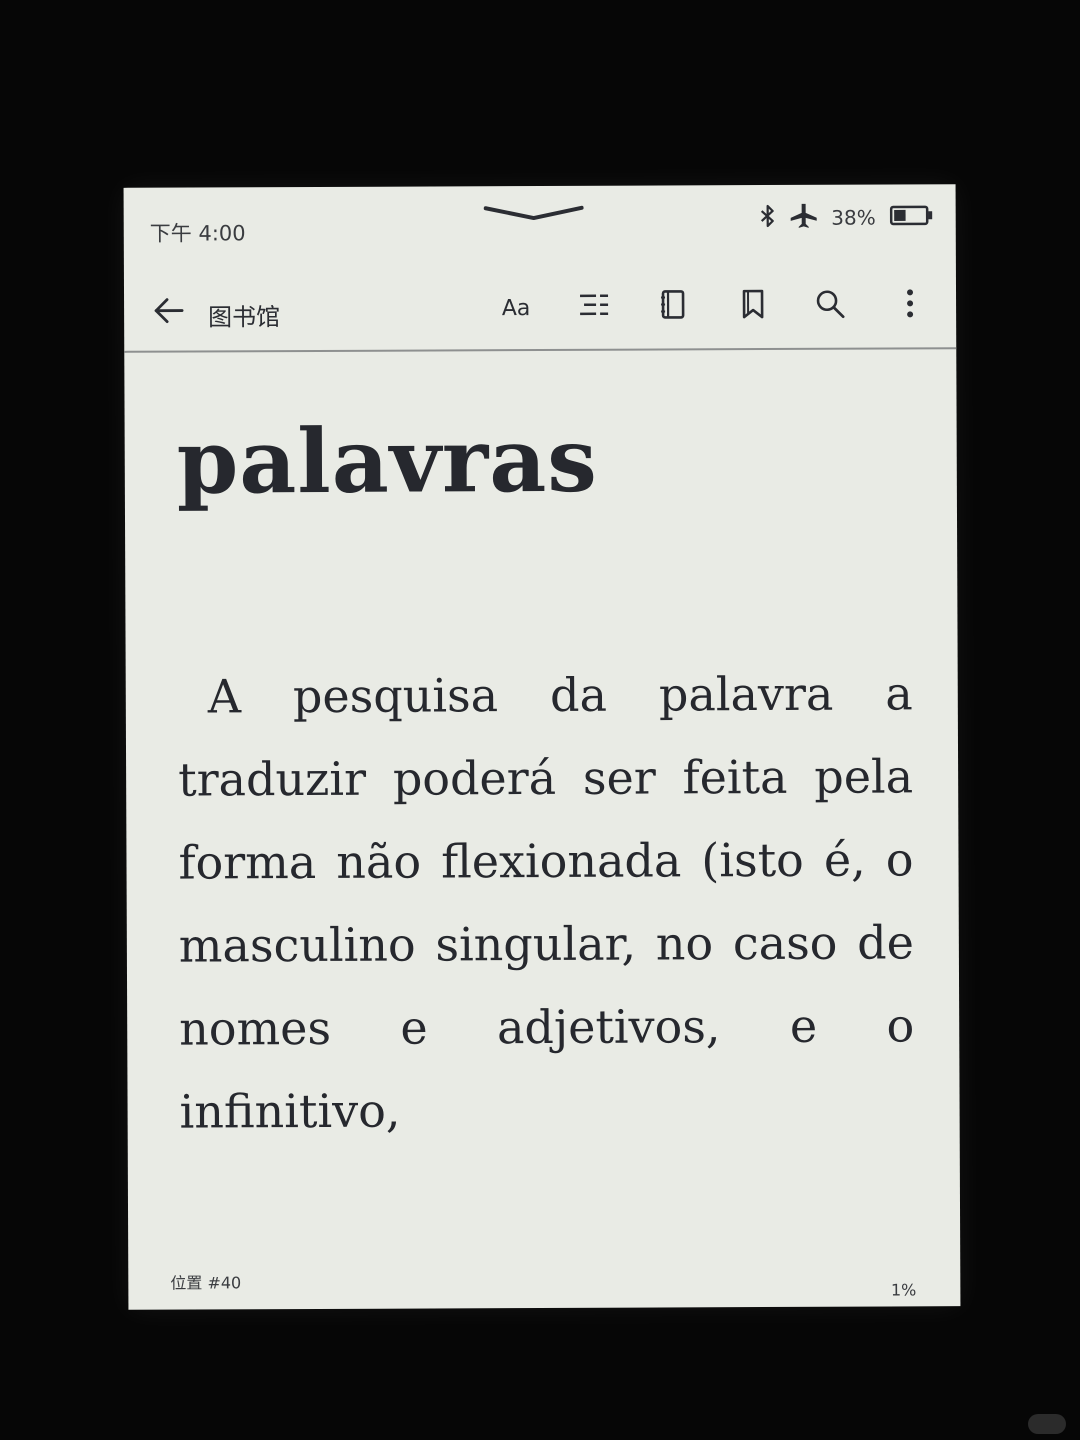 The image size is (1080, 1440). What do you see at coordinates (540, 350) in the screenshot?
I see `toolbar-divider` at bounding box center [540, 350].